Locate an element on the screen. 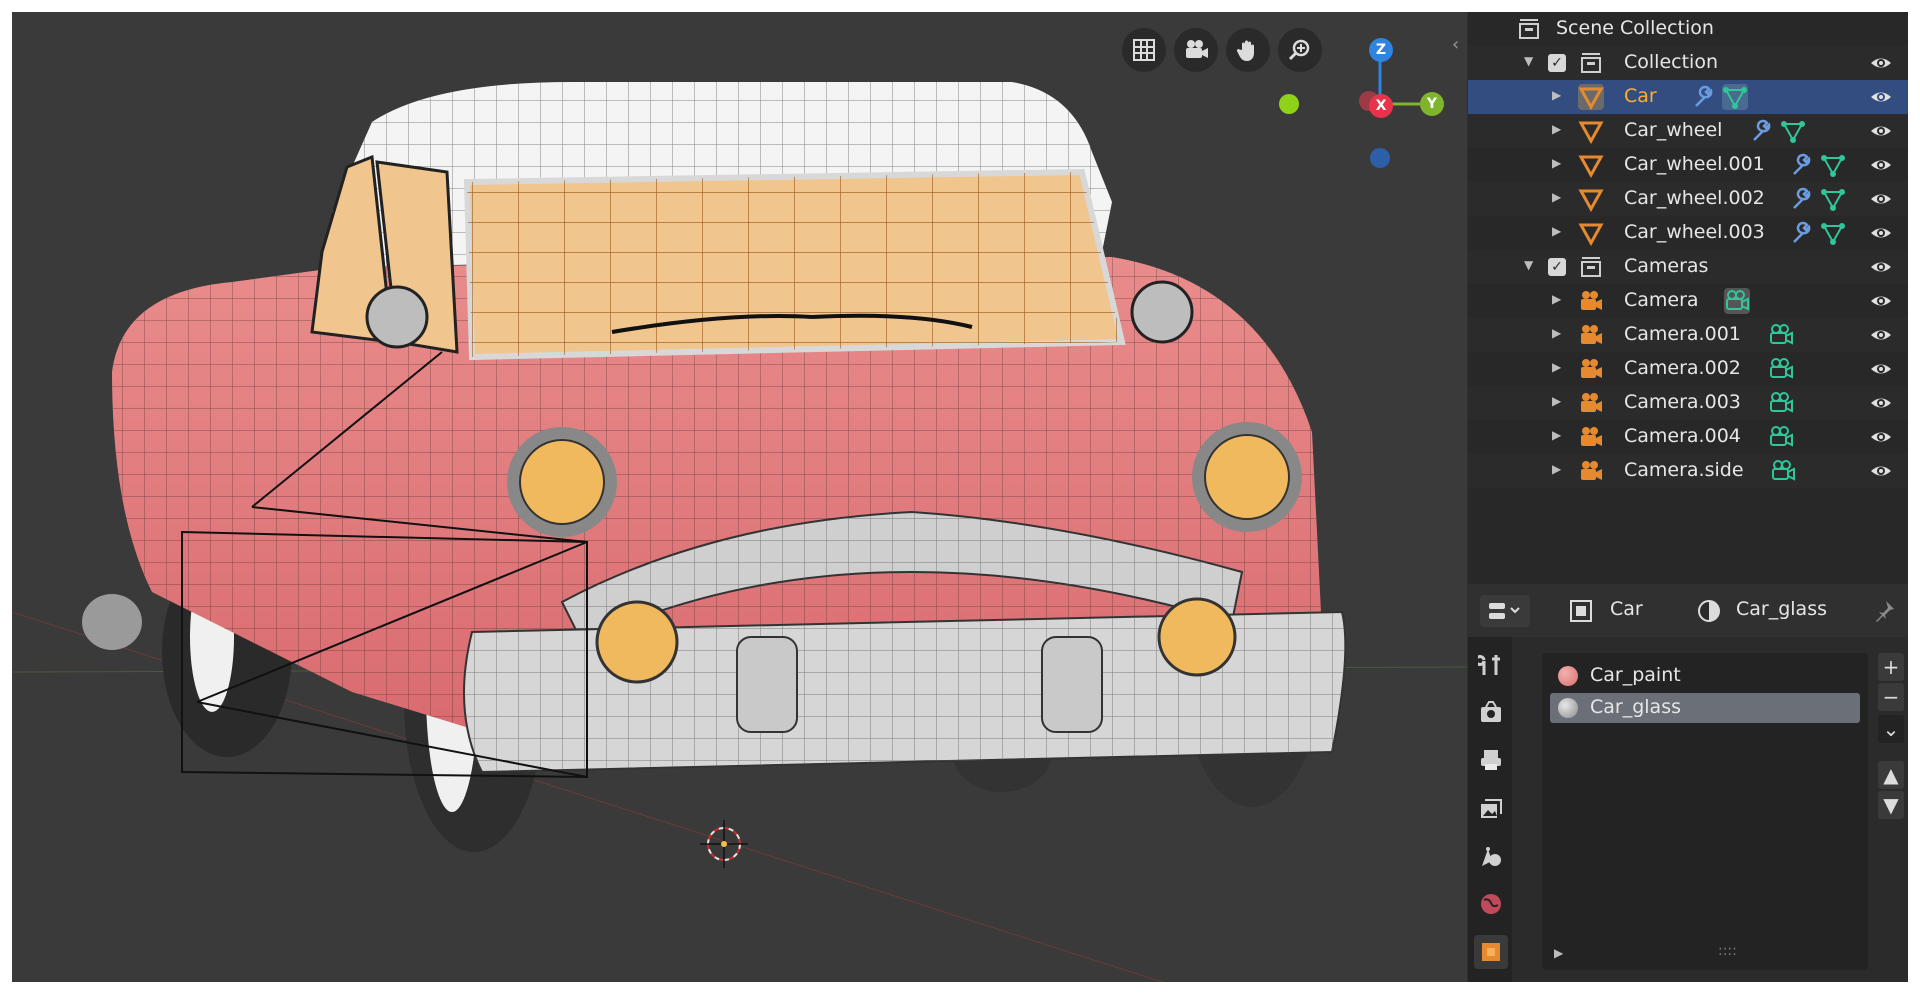 The image size is (1920, 993). breadcrumb-object-name: Car is located at coordinates (1626, 609).